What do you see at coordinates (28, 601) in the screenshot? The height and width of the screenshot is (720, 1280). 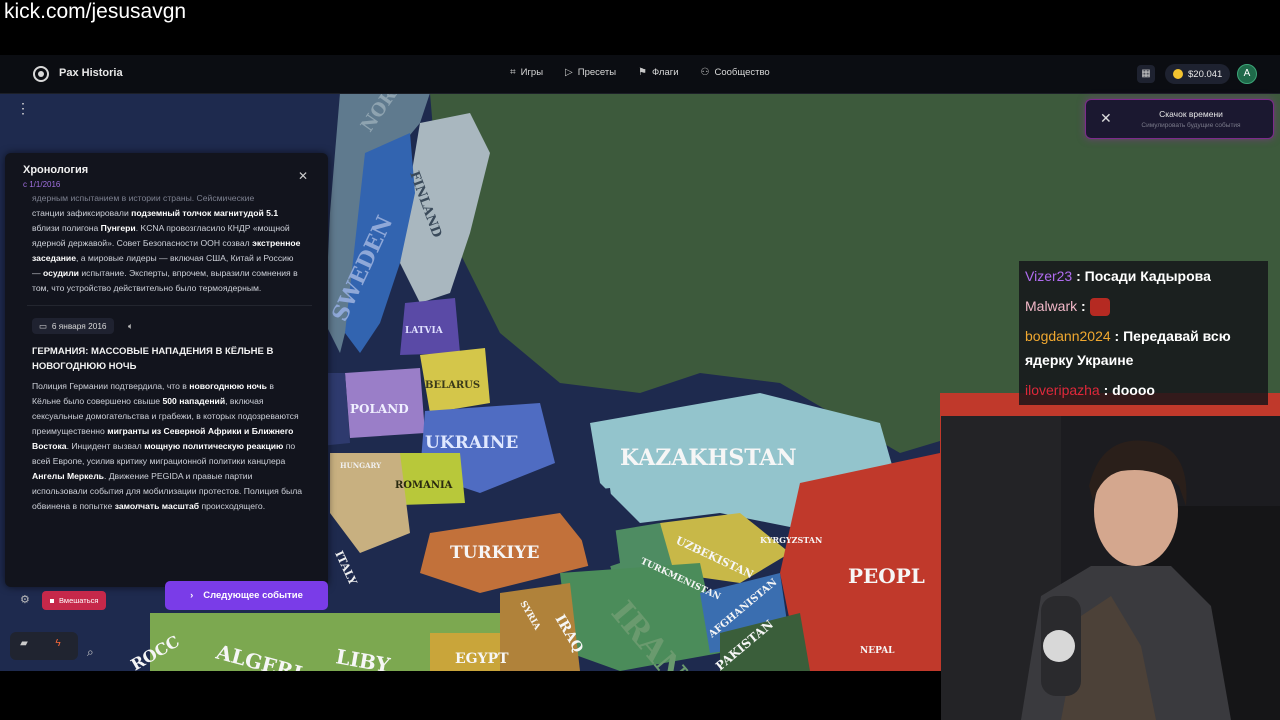 I see `settings-icon: ⚙` at bounding box center [28, 601].